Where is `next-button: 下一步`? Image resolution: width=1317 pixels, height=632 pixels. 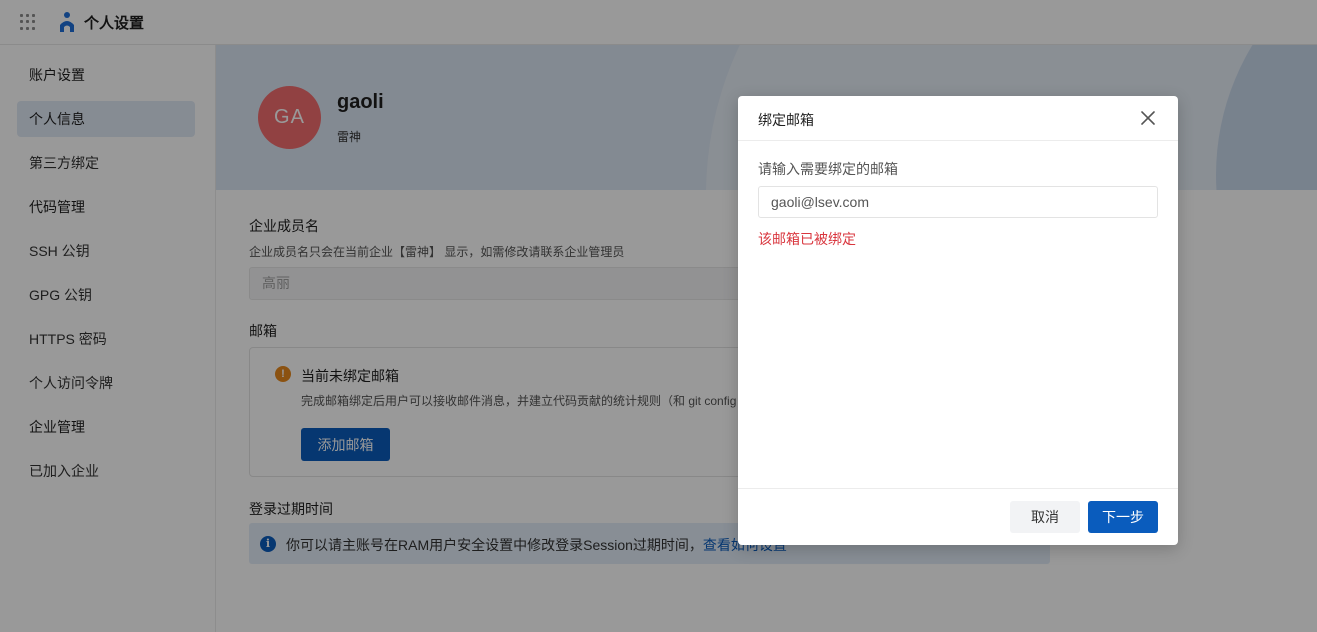
next-button: 下一步 is located at coordinates (1123, 517).